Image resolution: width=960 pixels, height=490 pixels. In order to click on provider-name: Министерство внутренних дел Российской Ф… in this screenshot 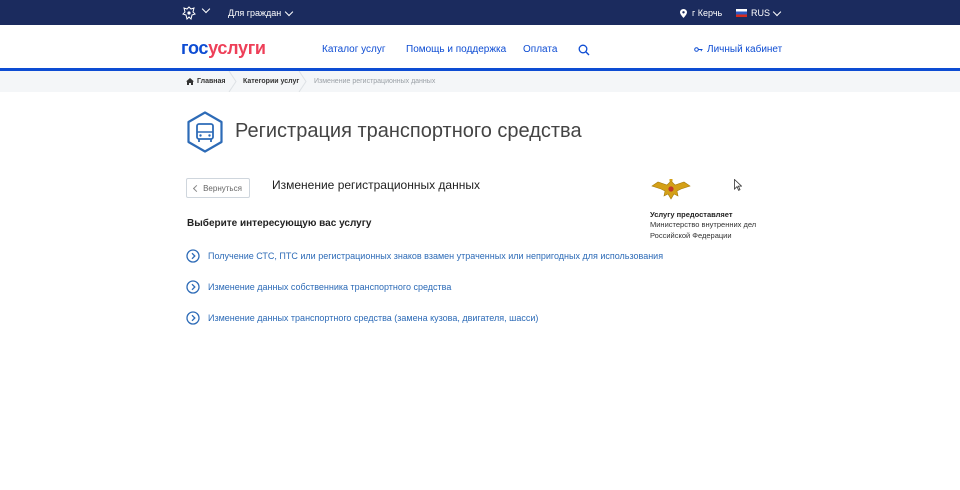, I will do `click(703, 230)`.